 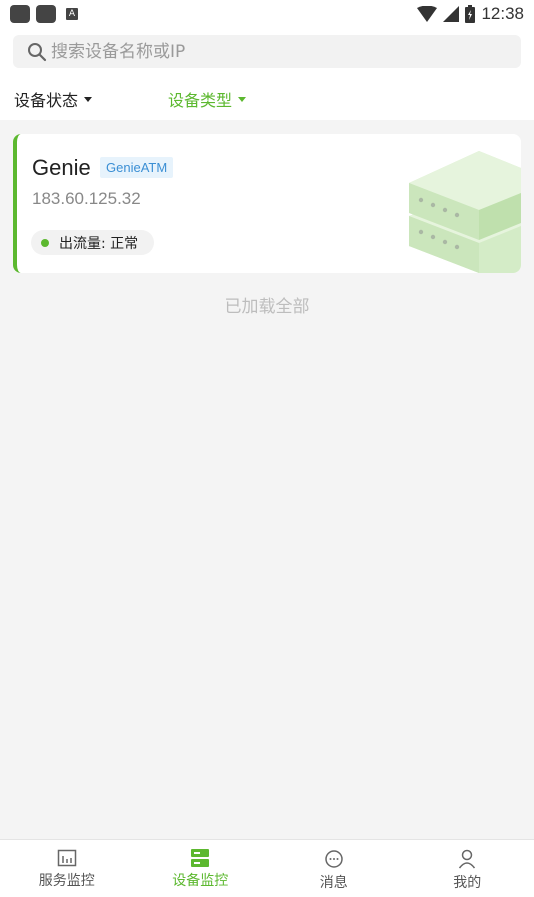 I want to click on filter-label: 设备类型, so click(x=200, y=100).